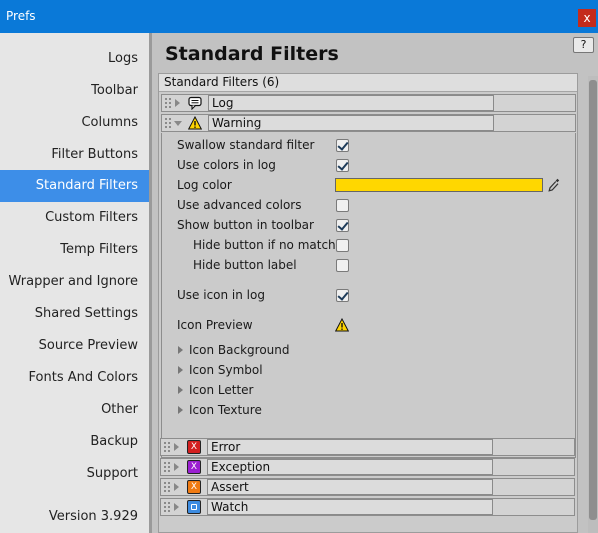  What do you see at coordinates (583, 45) in the screenshot?
I see `help-button: ?` at bounding box center [583, 45].